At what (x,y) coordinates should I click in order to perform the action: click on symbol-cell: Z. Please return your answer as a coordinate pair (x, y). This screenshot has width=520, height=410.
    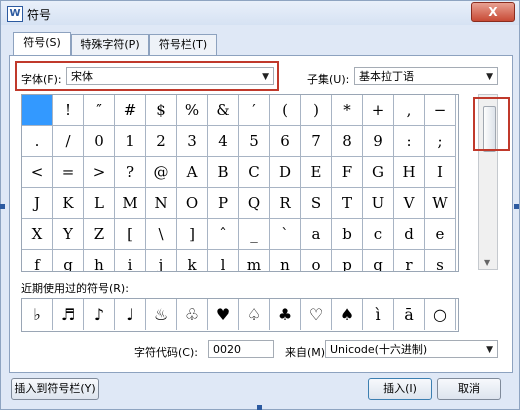
    Looking at the image, I should click on (99, 234).